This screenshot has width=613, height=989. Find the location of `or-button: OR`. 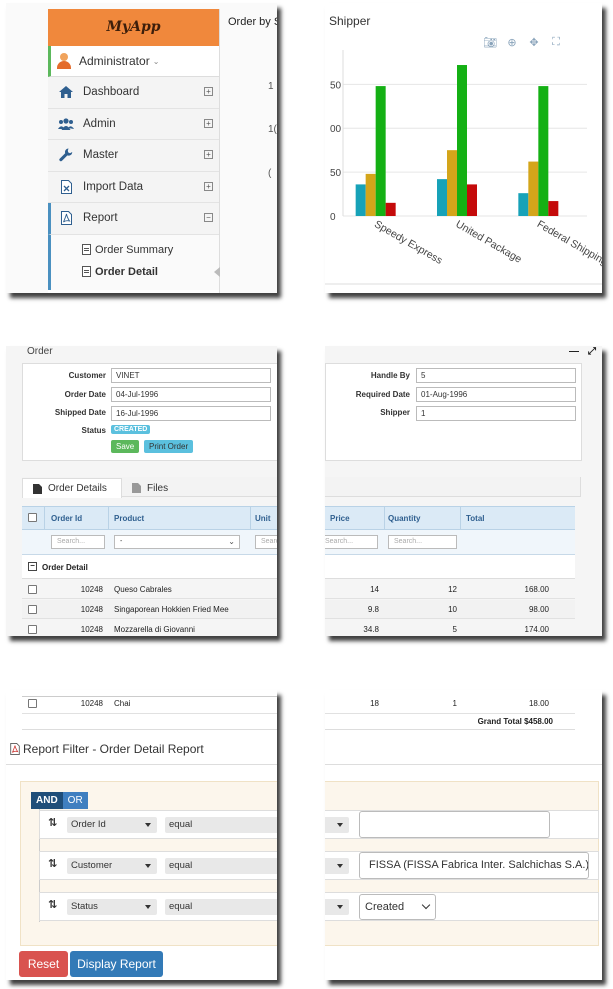

or-button: OR is located at coordinates (75, 800).